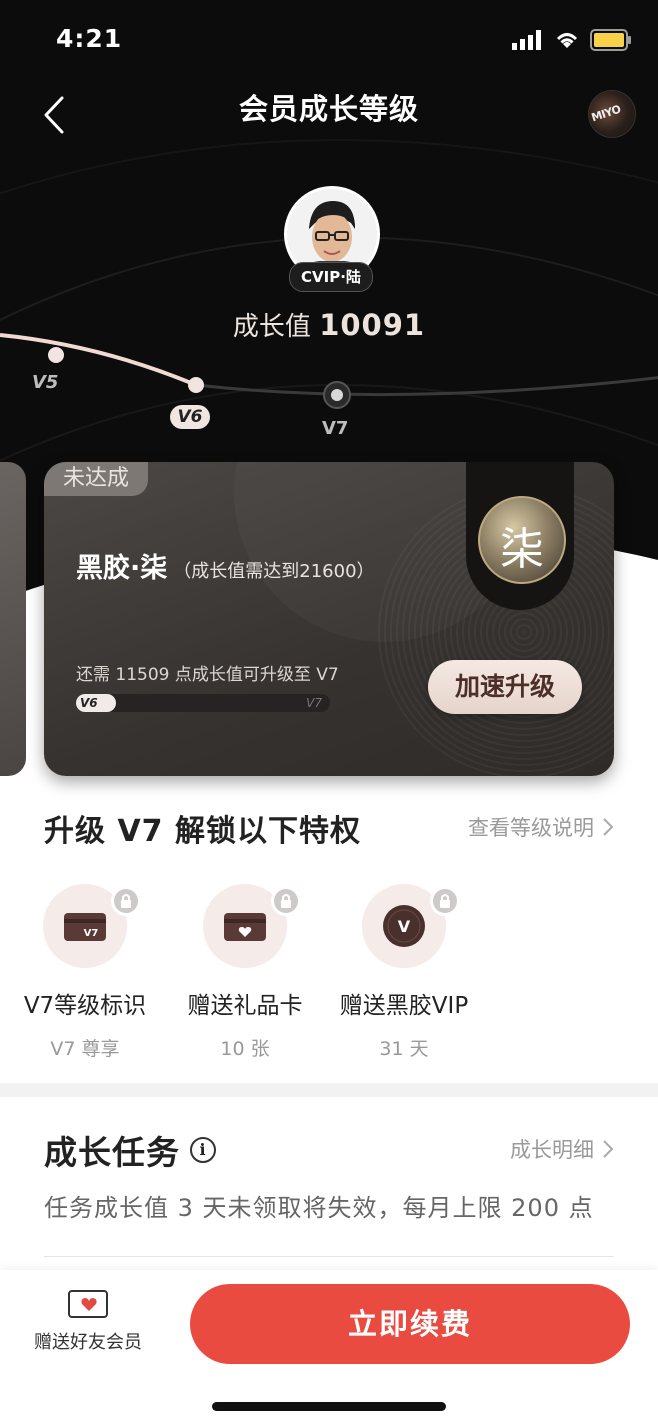  Describe the element at coordinates (85, 972) in the screenshot. I see `privilege-item: V7 V7等级标识 V7 尊享` at that location.